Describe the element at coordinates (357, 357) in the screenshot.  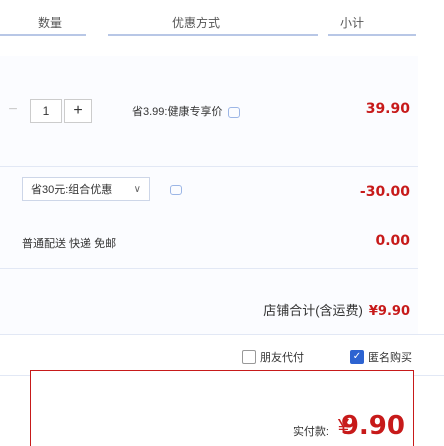
I see `anonymous-checkbox: ✓` at that location.